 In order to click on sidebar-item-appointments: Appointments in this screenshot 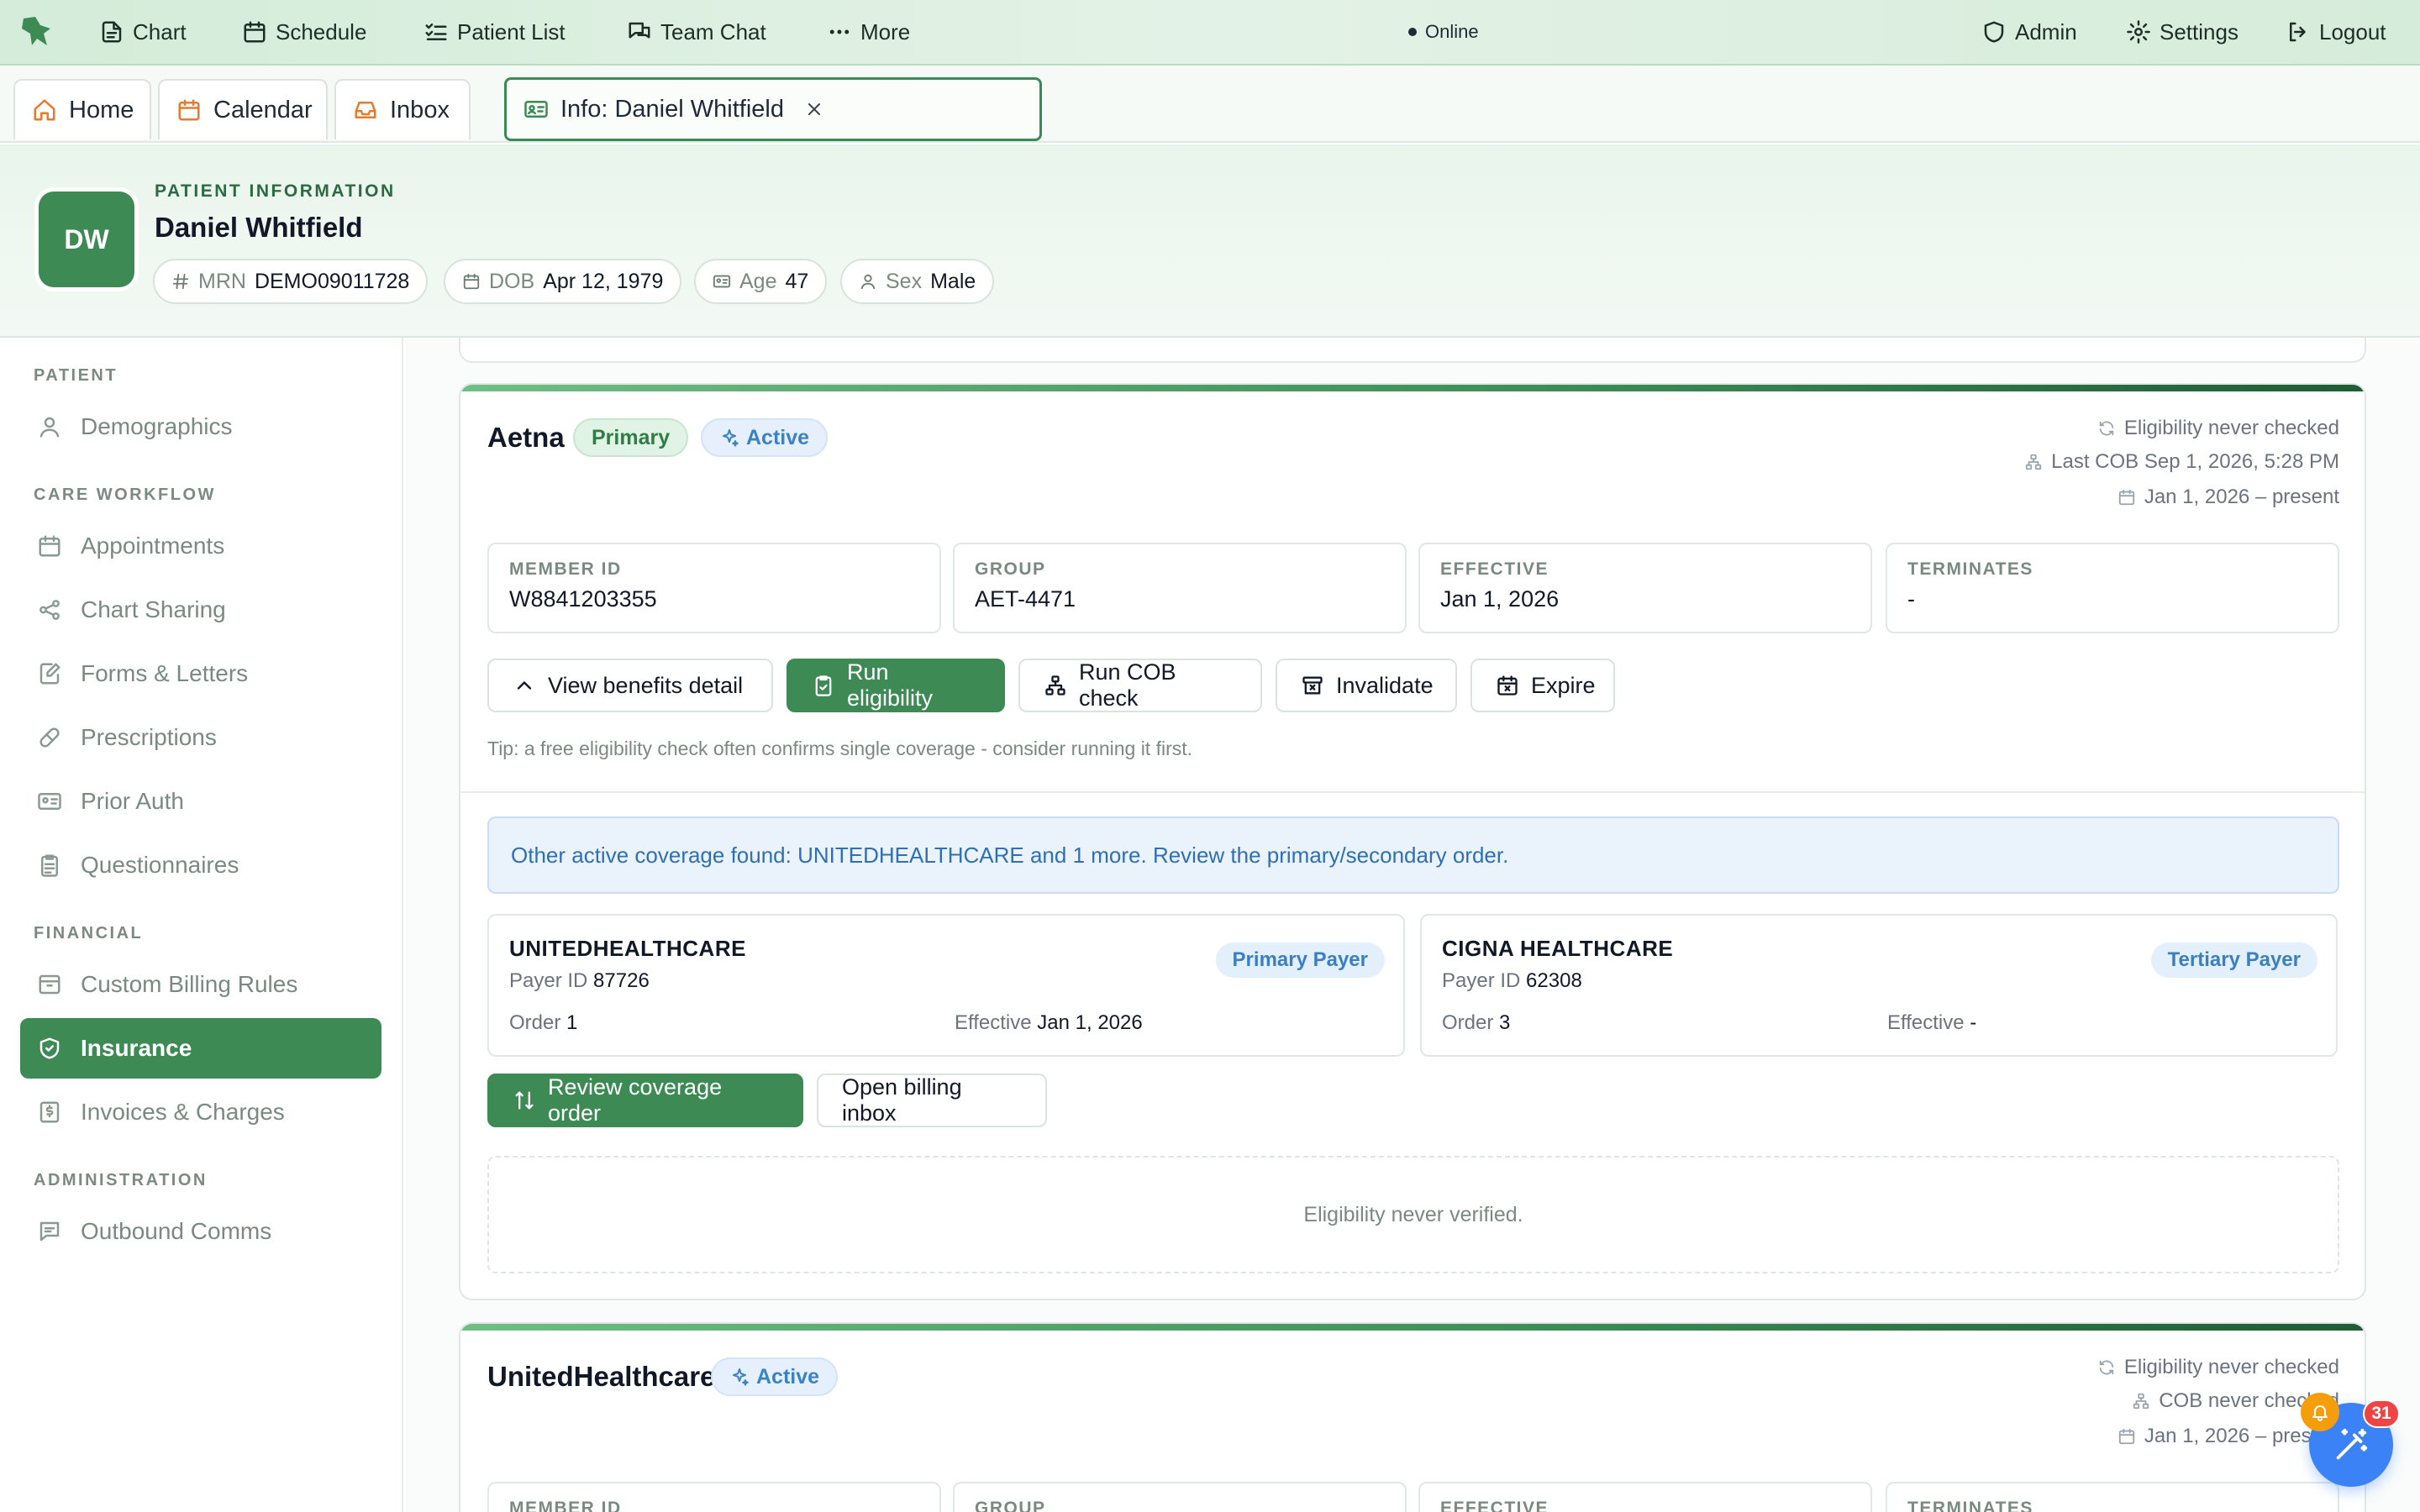, I will do `click(200, 546)`.